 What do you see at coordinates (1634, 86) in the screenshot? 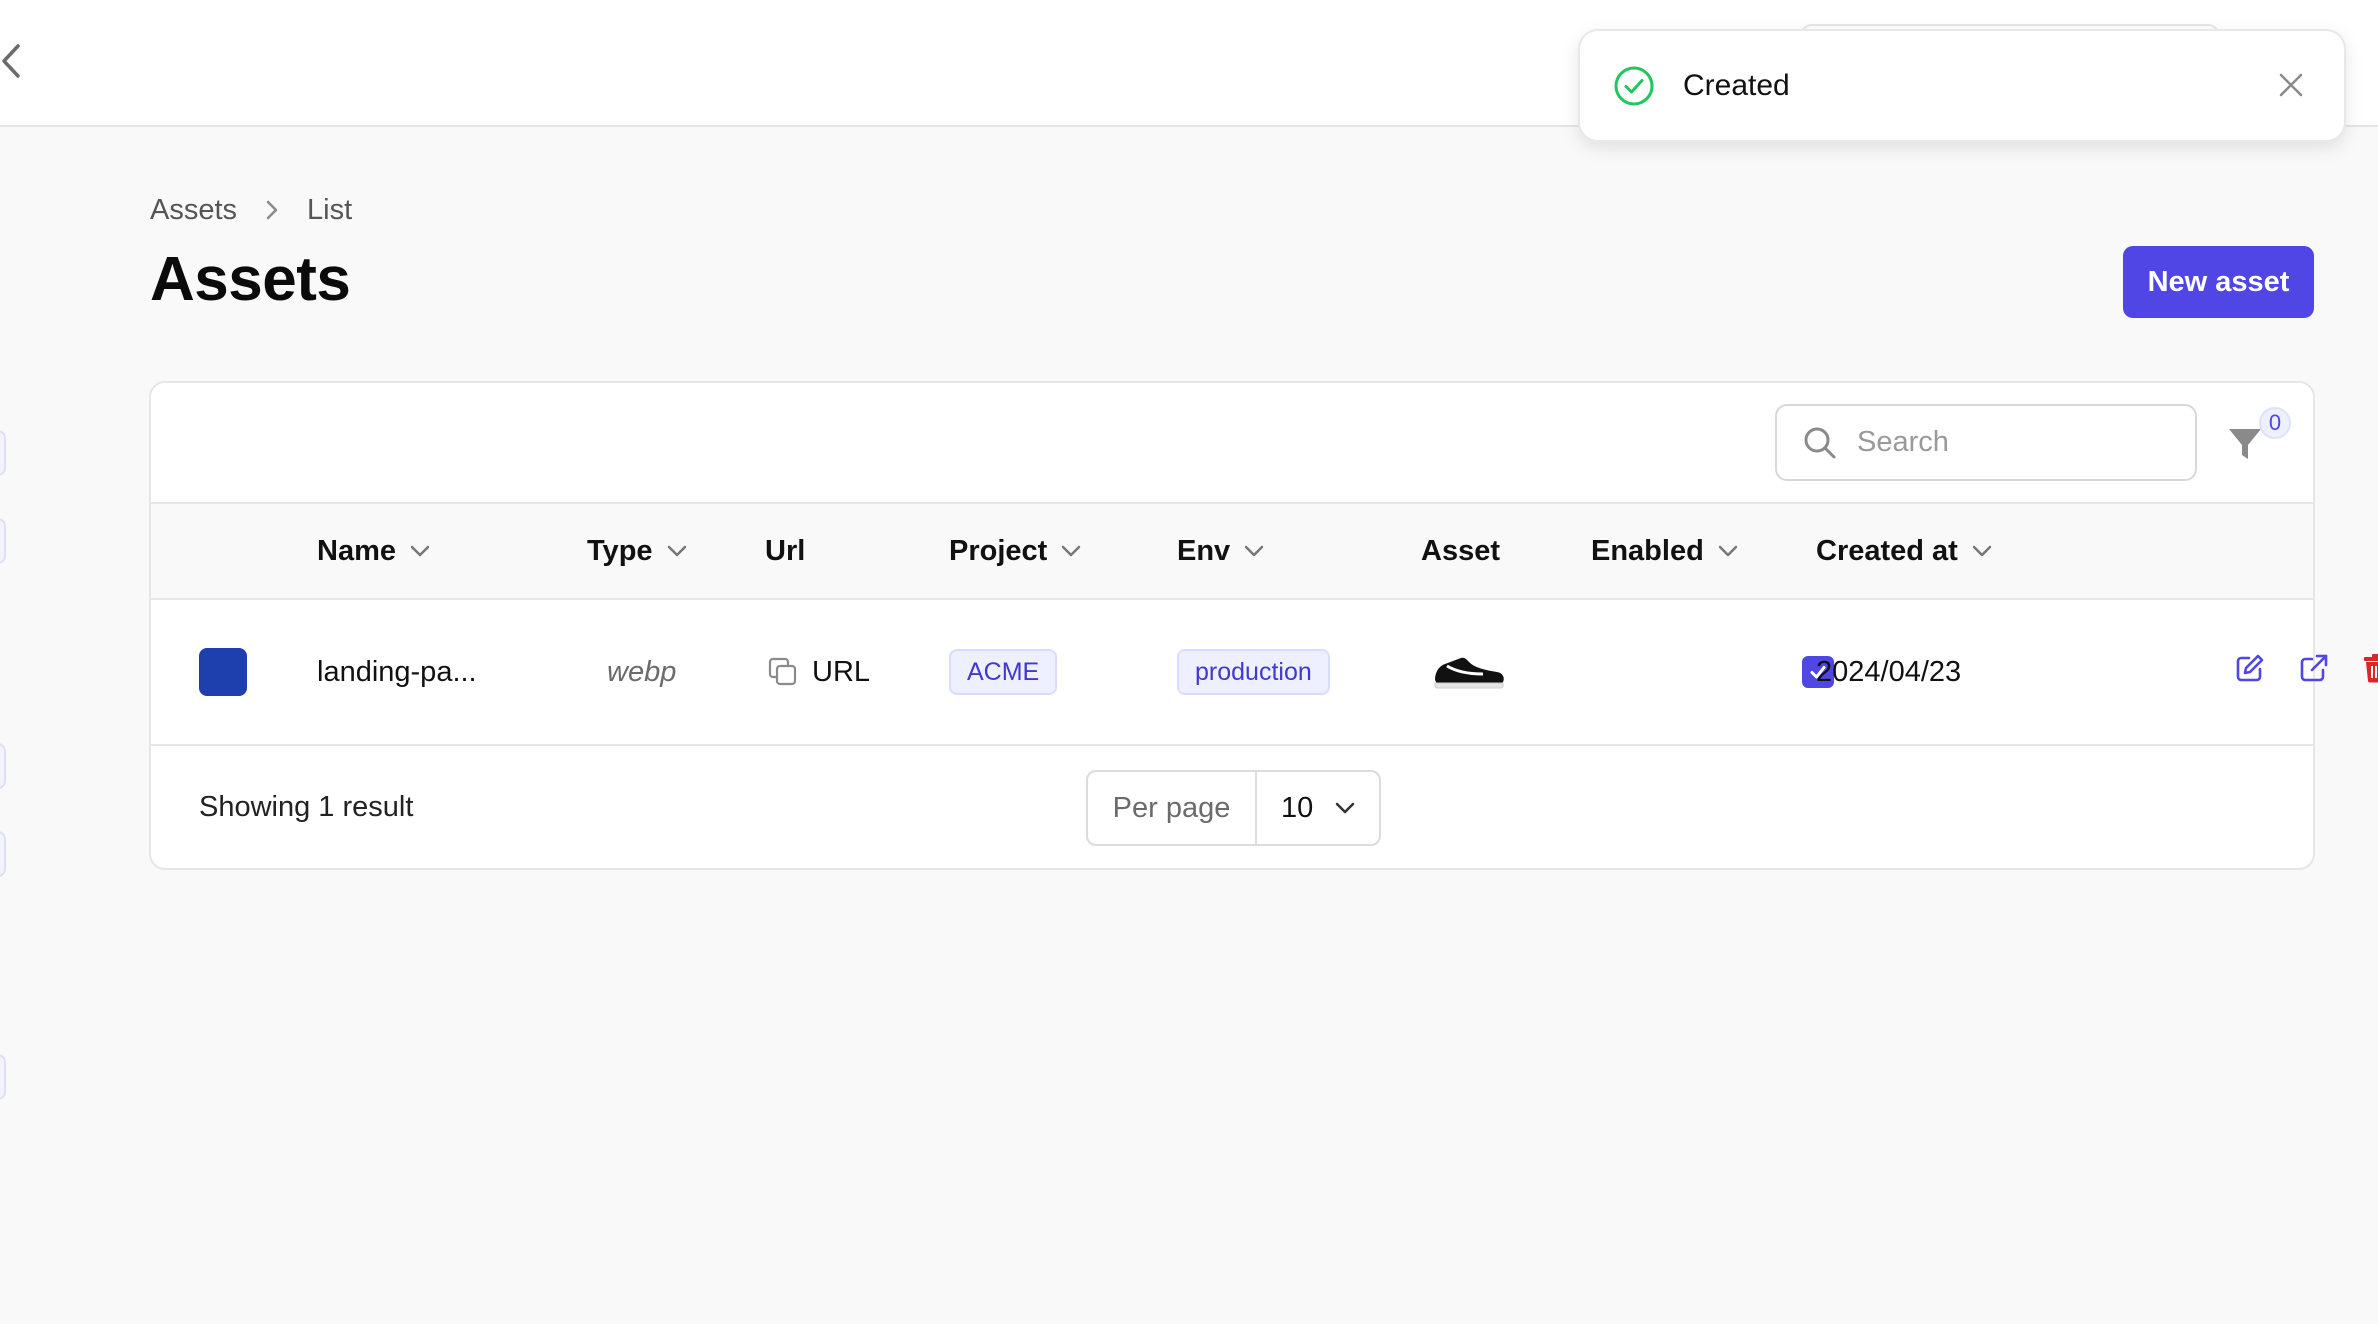
I see `check-circle-icon` at bounding box center [1634, 86].